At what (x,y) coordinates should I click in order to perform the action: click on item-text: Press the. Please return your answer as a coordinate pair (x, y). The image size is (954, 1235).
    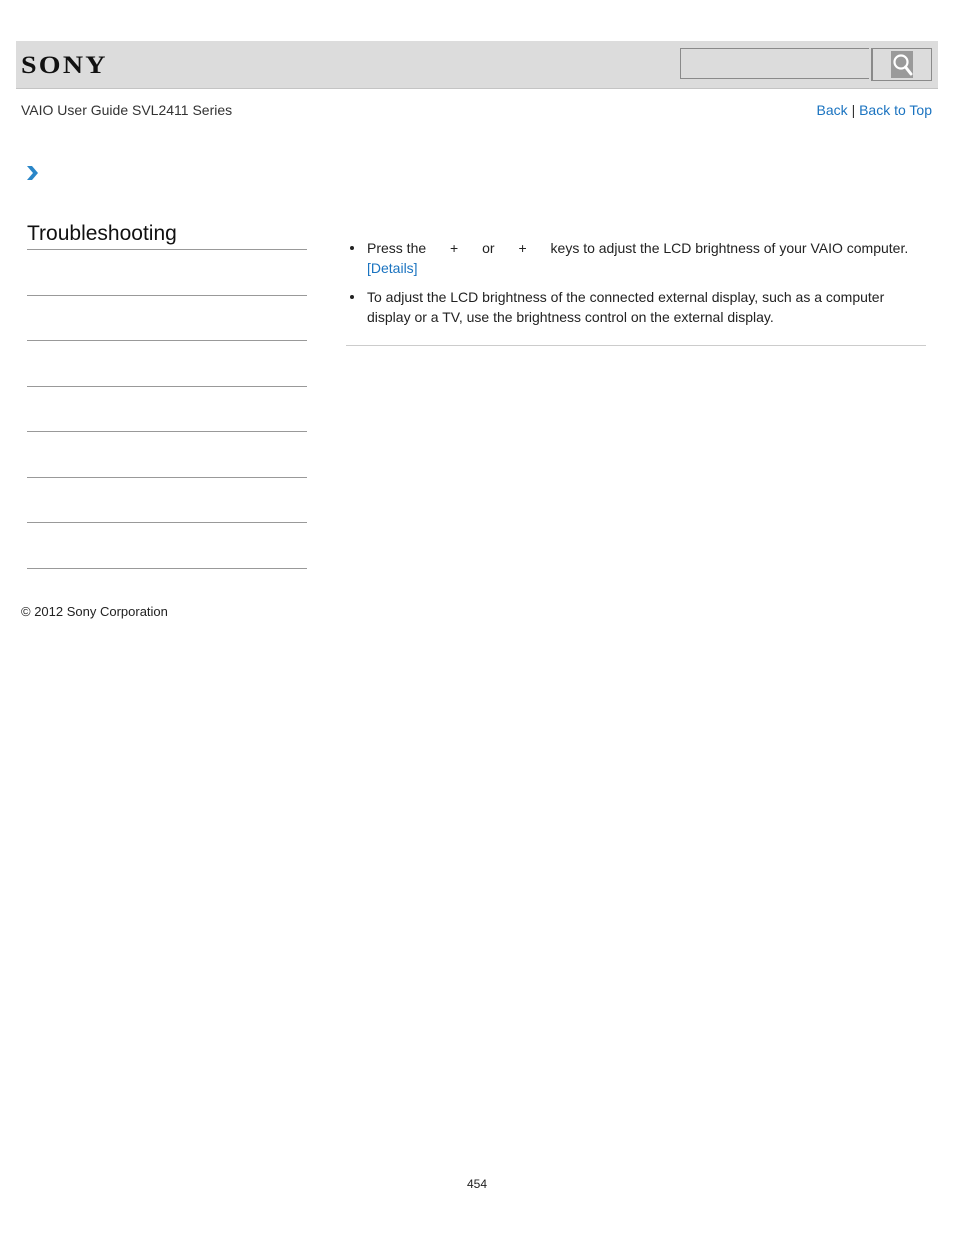
    Looking at the image, I should click on (397, 248).